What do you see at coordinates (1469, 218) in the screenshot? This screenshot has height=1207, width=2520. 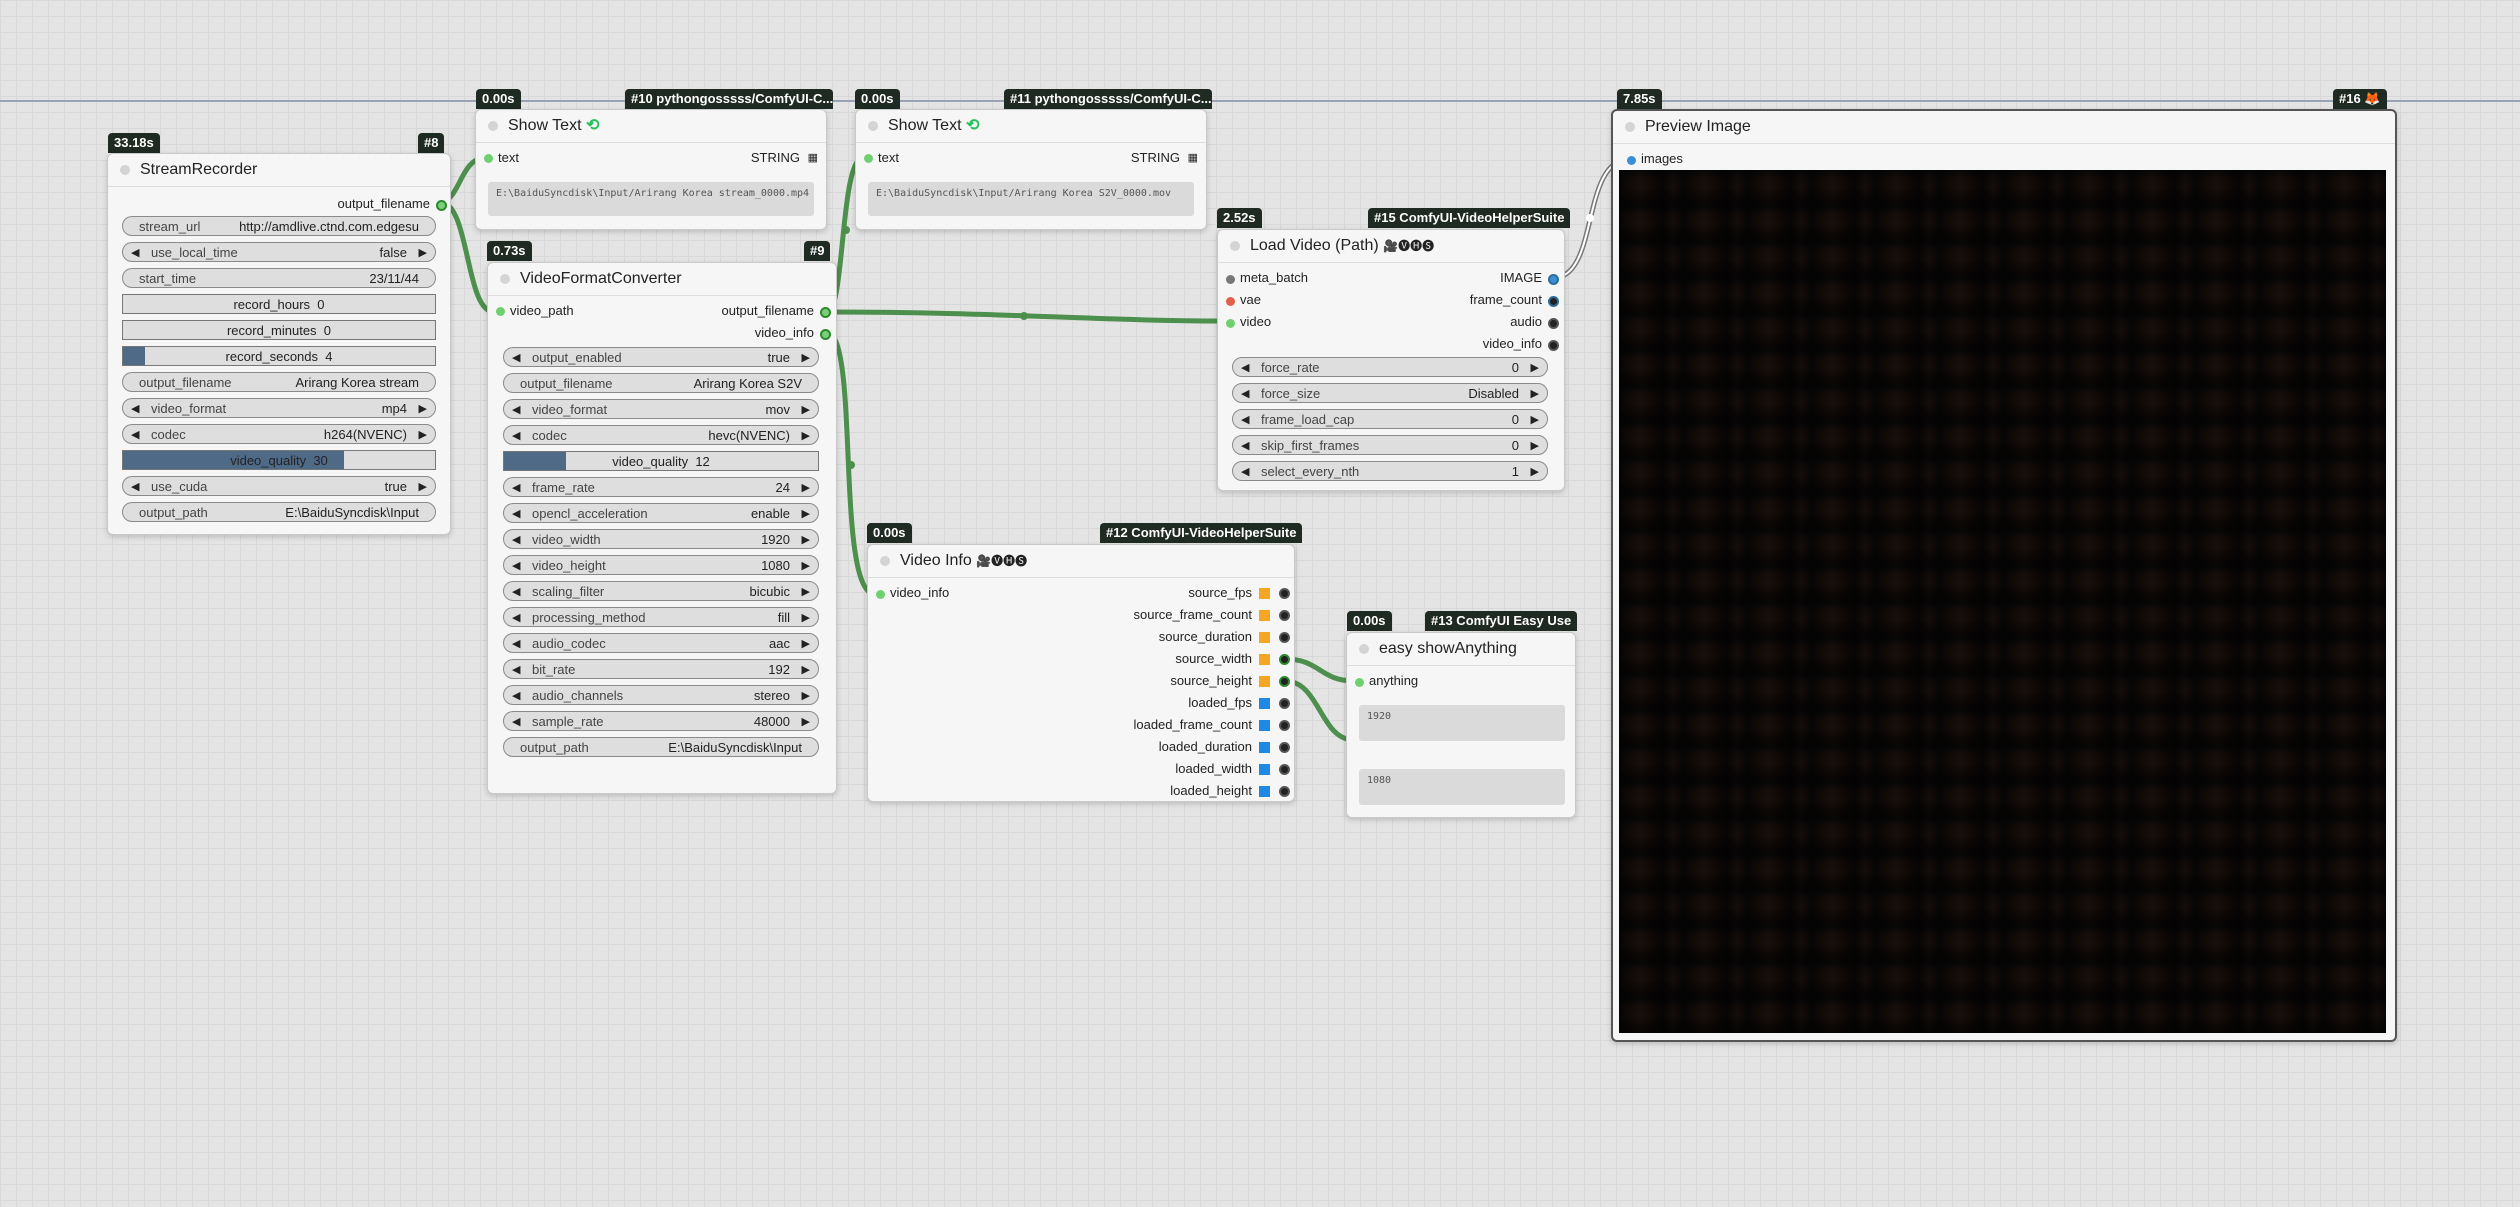 I see `node-id-badge: #15 ComfyUI-VideoHelperSuite` at bounding box center [1469, 218].